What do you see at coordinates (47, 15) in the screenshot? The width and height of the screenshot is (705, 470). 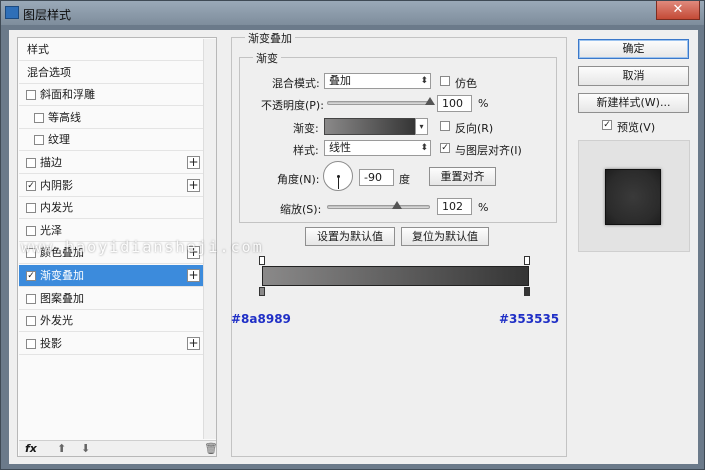 I see `window-title: 图层样式` at bounding box center [47, 15].